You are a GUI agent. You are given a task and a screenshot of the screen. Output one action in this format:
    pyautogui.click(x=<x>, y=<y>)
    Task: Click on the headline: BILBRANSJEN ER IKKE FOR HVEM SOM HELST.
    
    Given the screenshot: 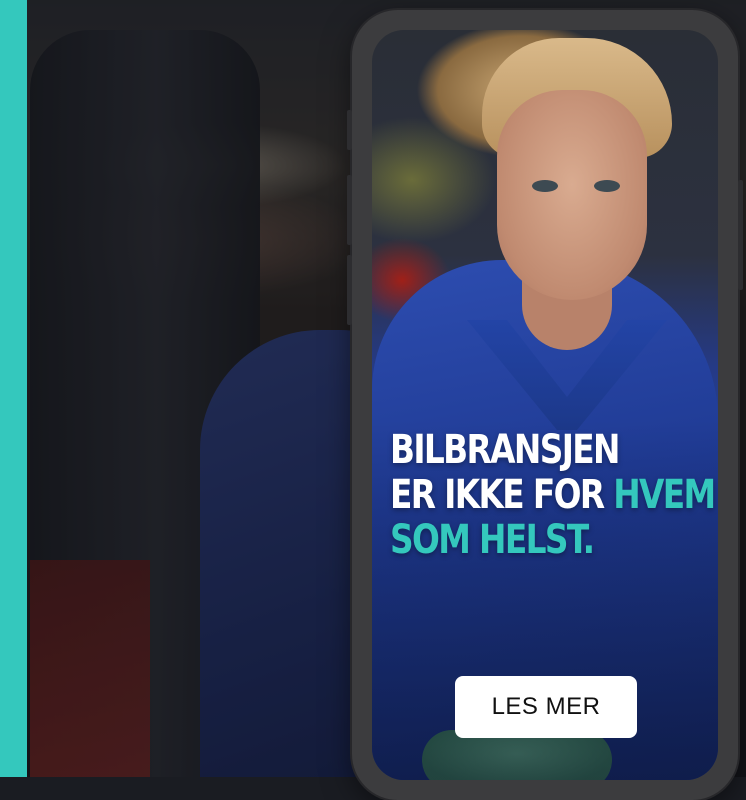 What is the action you would take?
    pyautogui.click(x=553, y=495)
    